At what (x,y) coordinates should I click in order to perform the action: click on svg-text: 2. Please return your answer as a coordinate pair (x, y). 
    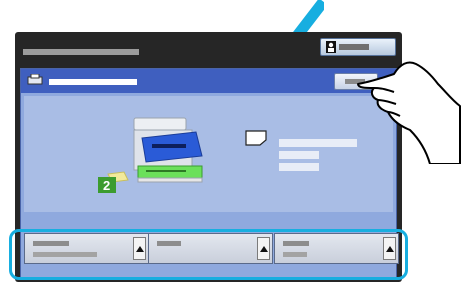
    Looking at the image, I should click on (106, 185).